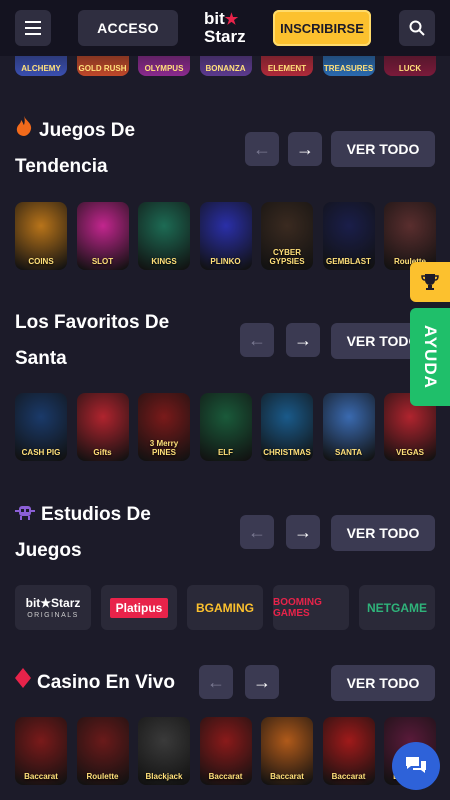  What do you see at coordinates (23, 683) in the screenshot?
I see `diamond-icon` at bounding box center [23, 683].